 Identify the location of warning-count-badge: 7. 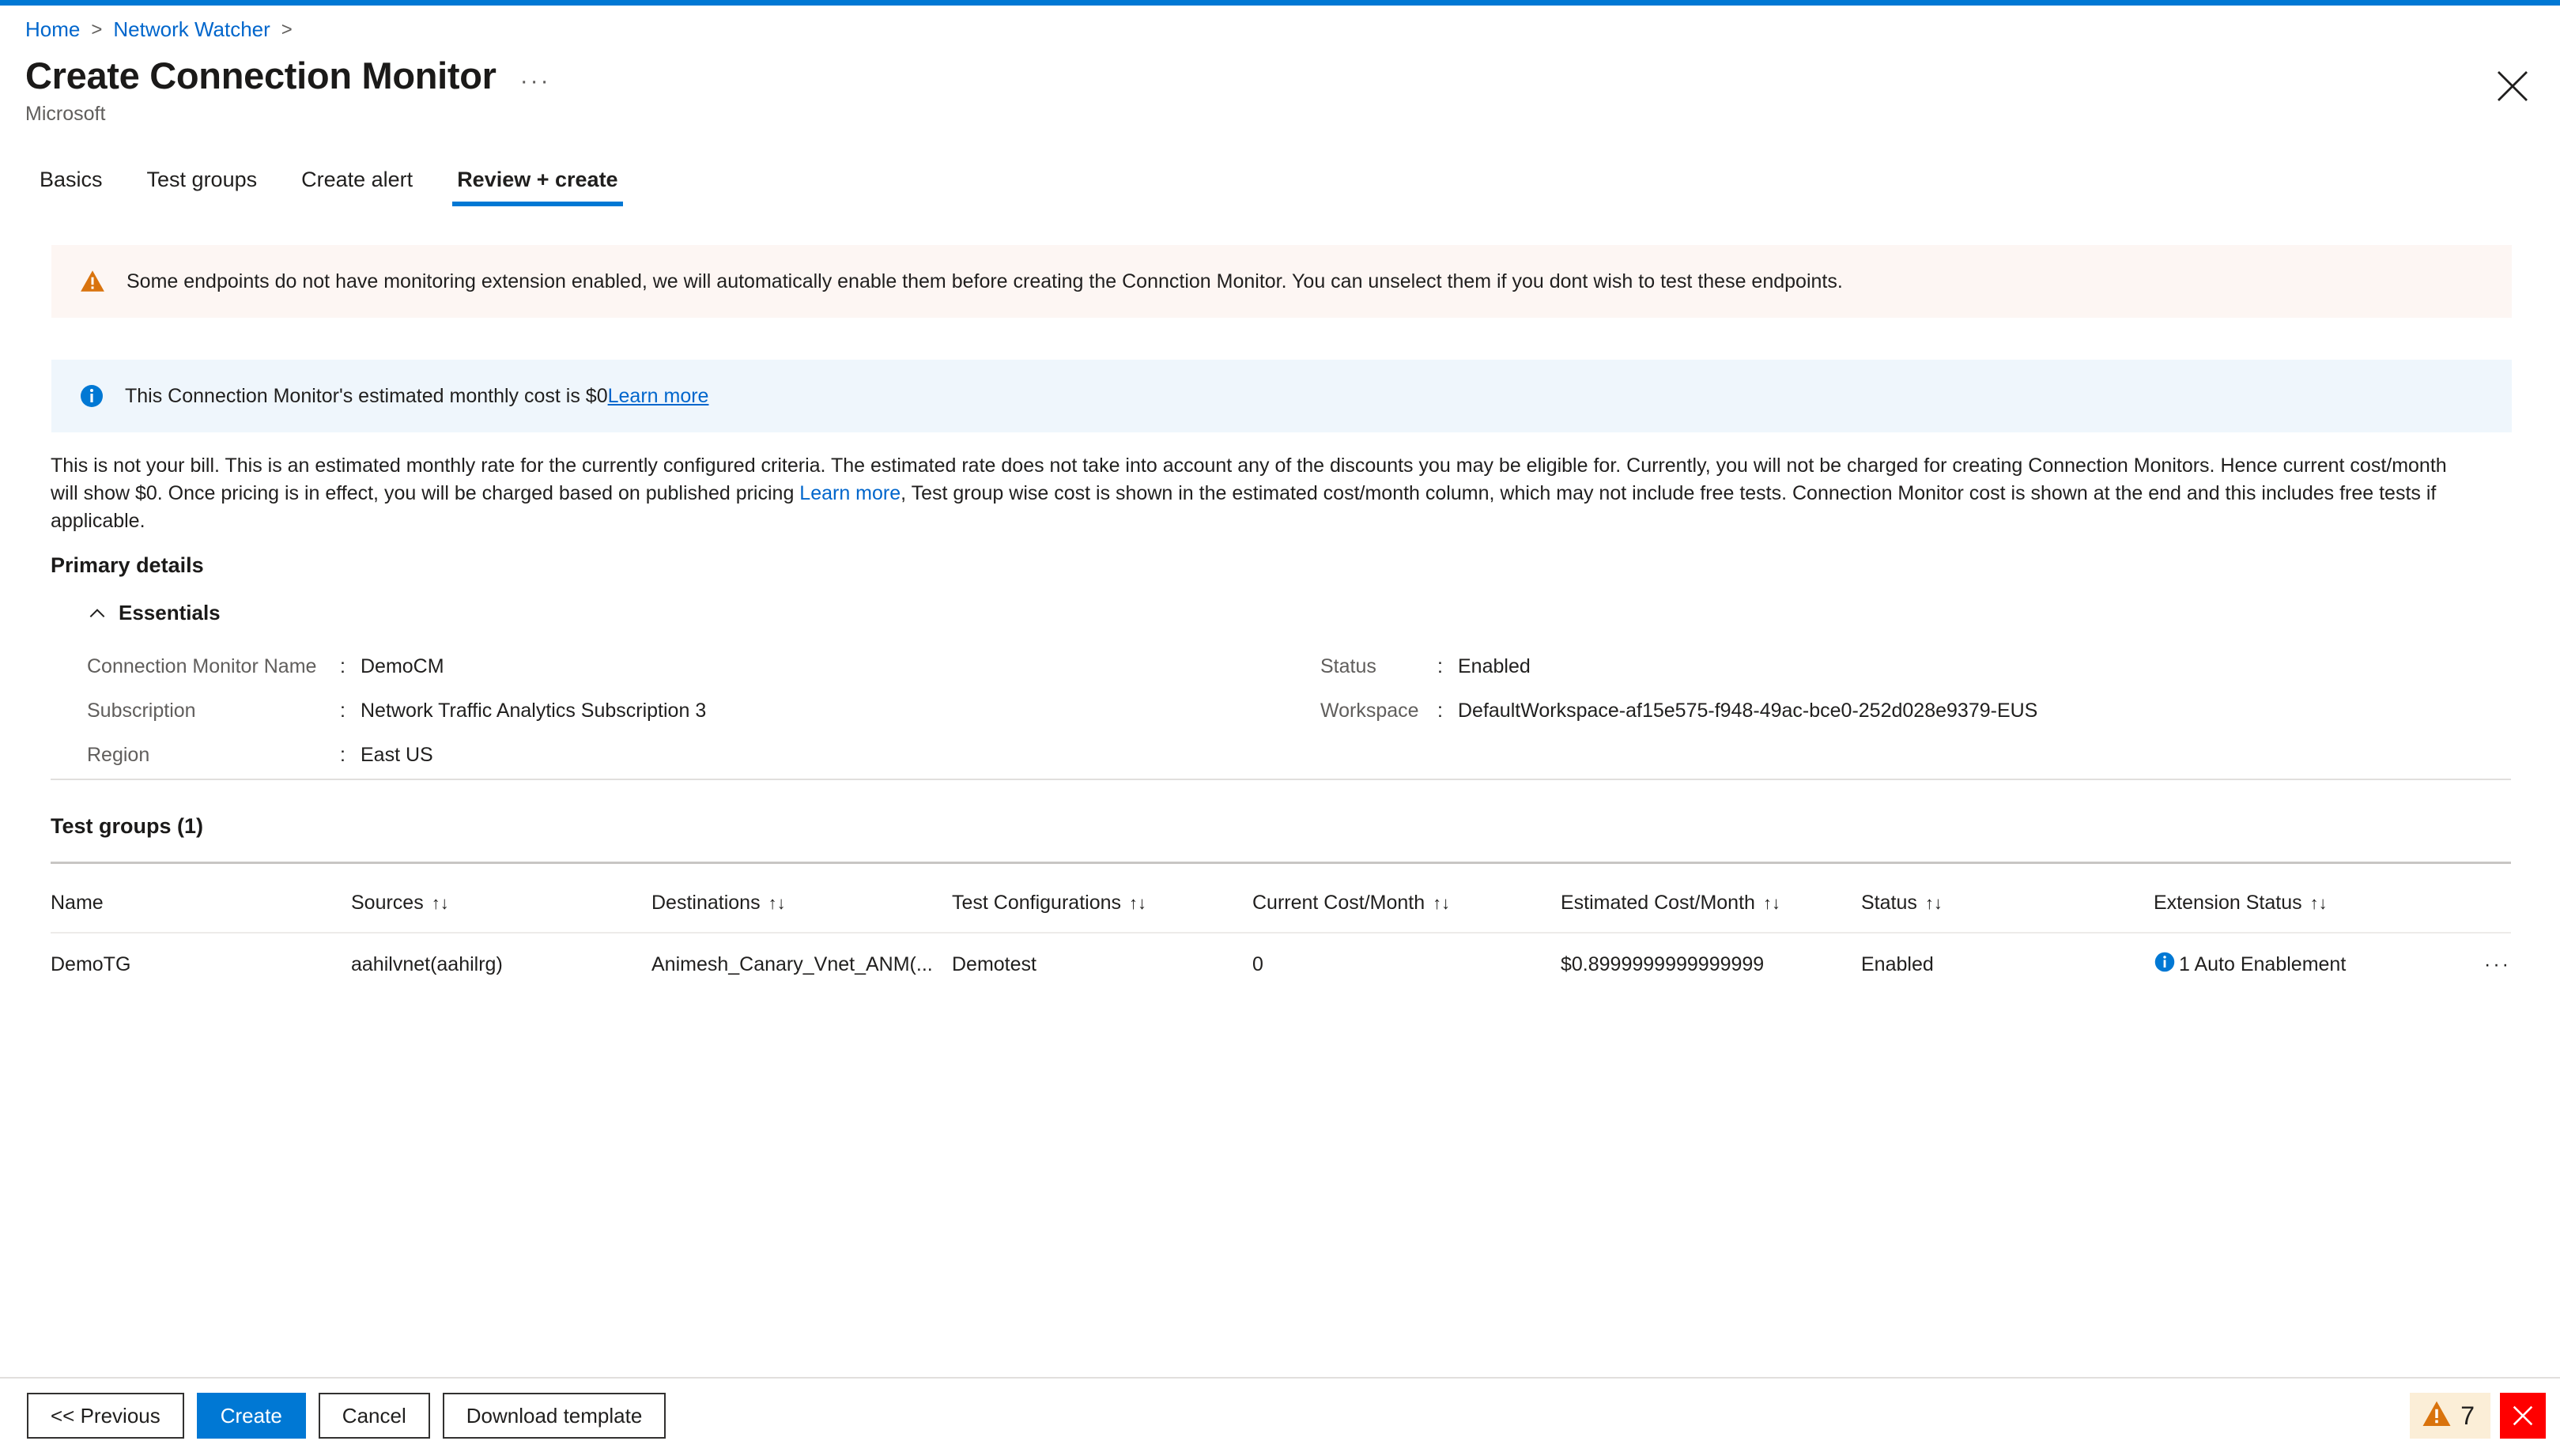
(2450, 1416).